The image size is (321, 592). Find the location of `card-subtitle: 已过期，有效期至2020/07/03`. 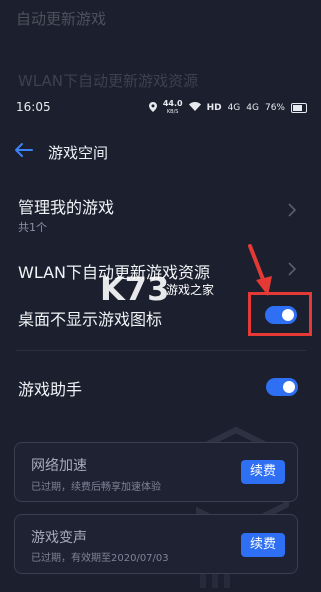

card-subtitle: 已过期，有效期至2020/07/03 is located at coordinates (100, 558).